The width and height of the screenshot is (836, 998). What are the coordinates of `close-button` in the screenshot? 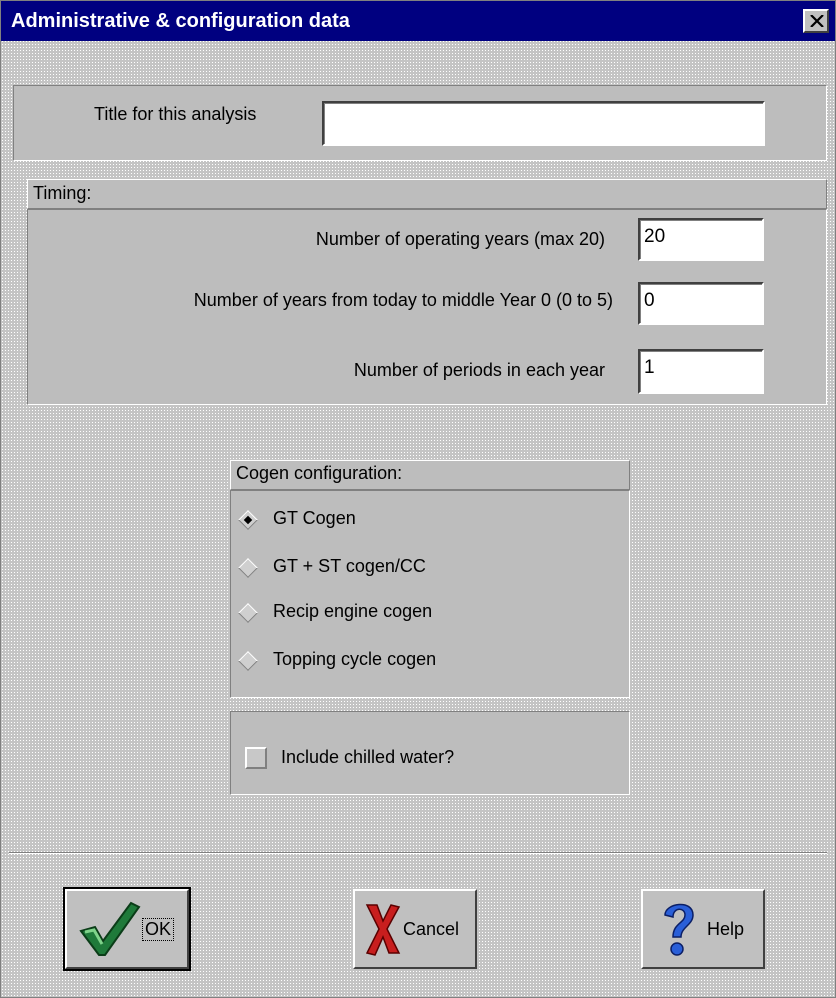 It's located at (816, 21).